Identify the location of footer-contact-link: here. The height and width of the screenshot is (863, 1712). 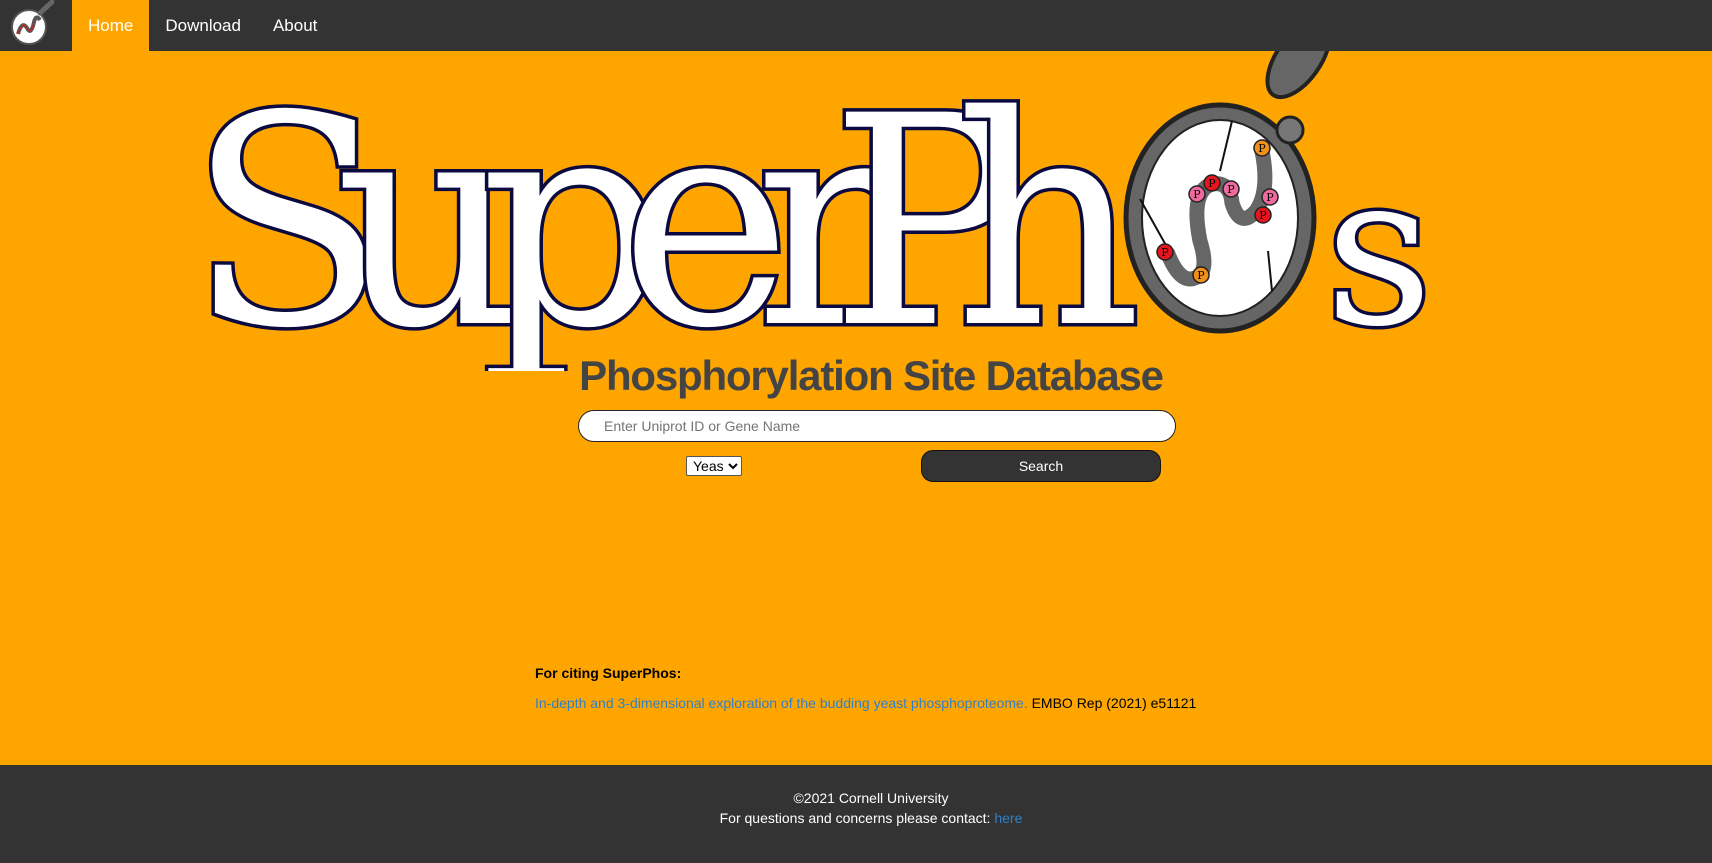
(1008, 818).